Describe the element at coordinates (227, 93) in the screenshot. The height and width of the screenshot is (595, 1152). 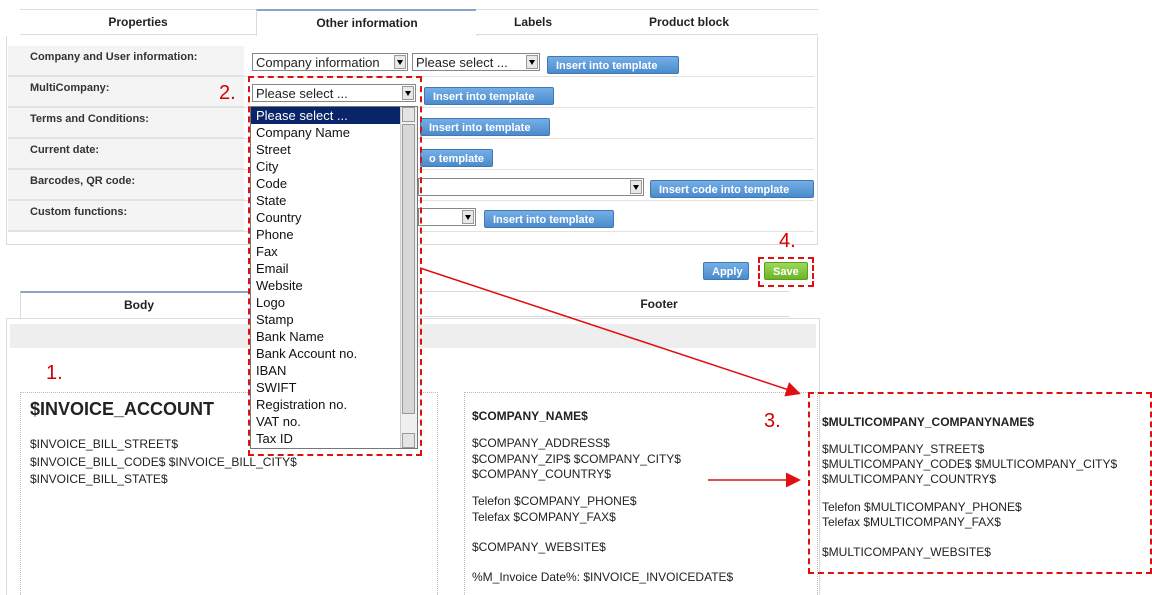
I see `callout-2: 2.` at that location.